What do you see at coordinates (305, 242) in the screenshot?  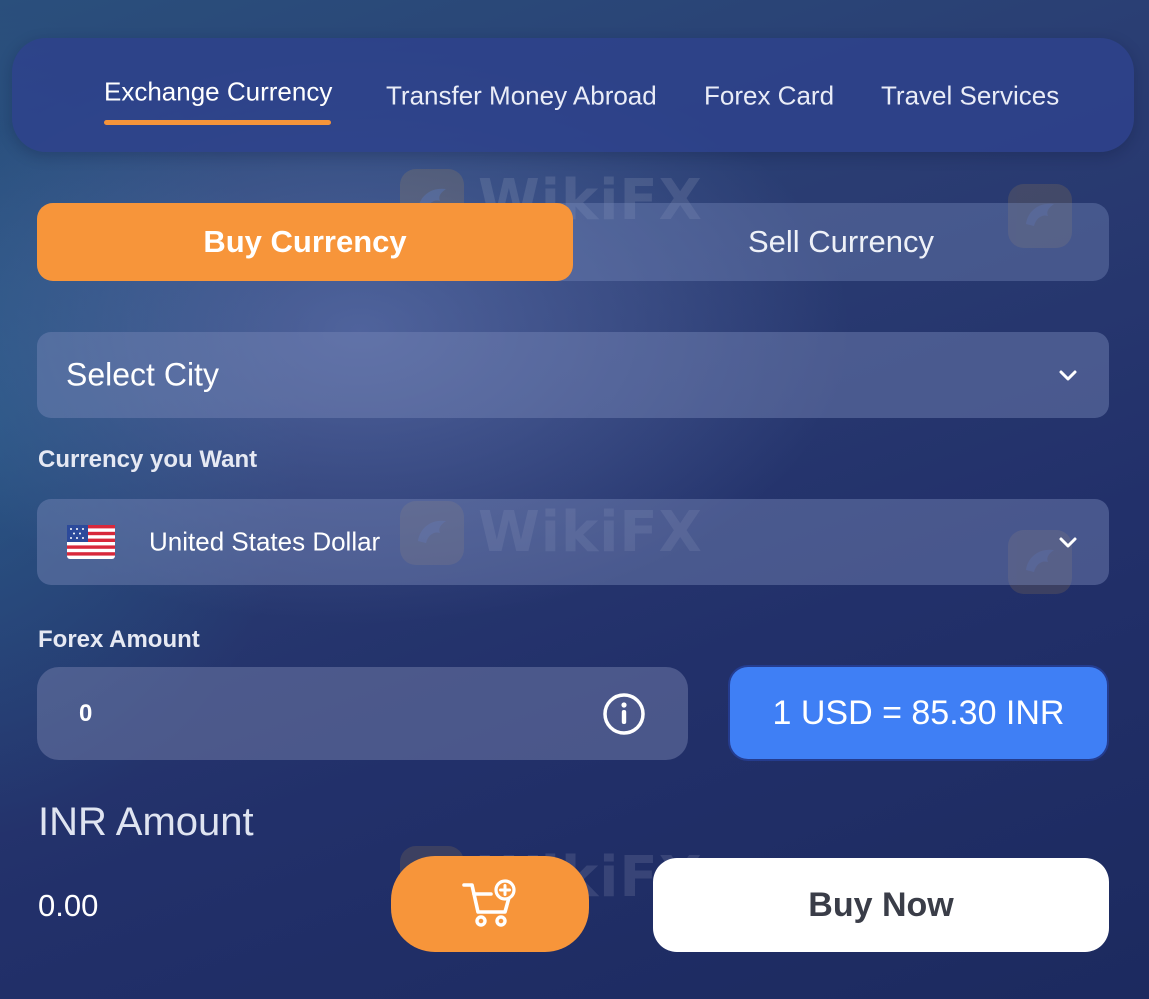 I see `buy-currency-button: Buy Currency` at bounding box center [305, 242].